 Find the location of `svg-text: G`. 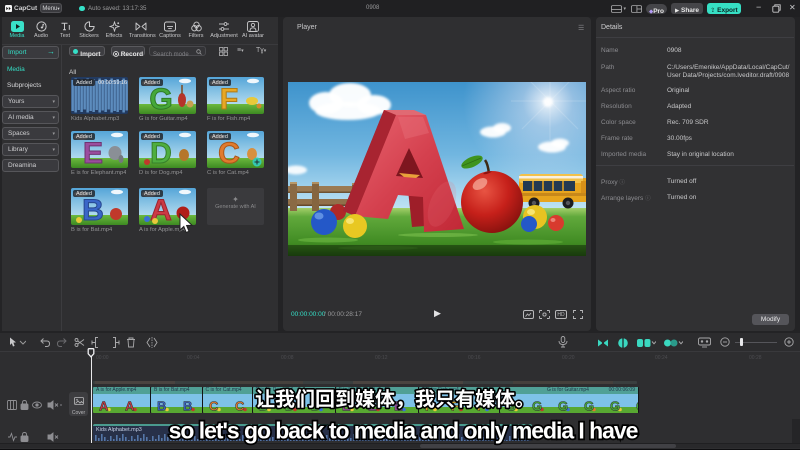

svg-text: G is located at coordinates (160, 98).